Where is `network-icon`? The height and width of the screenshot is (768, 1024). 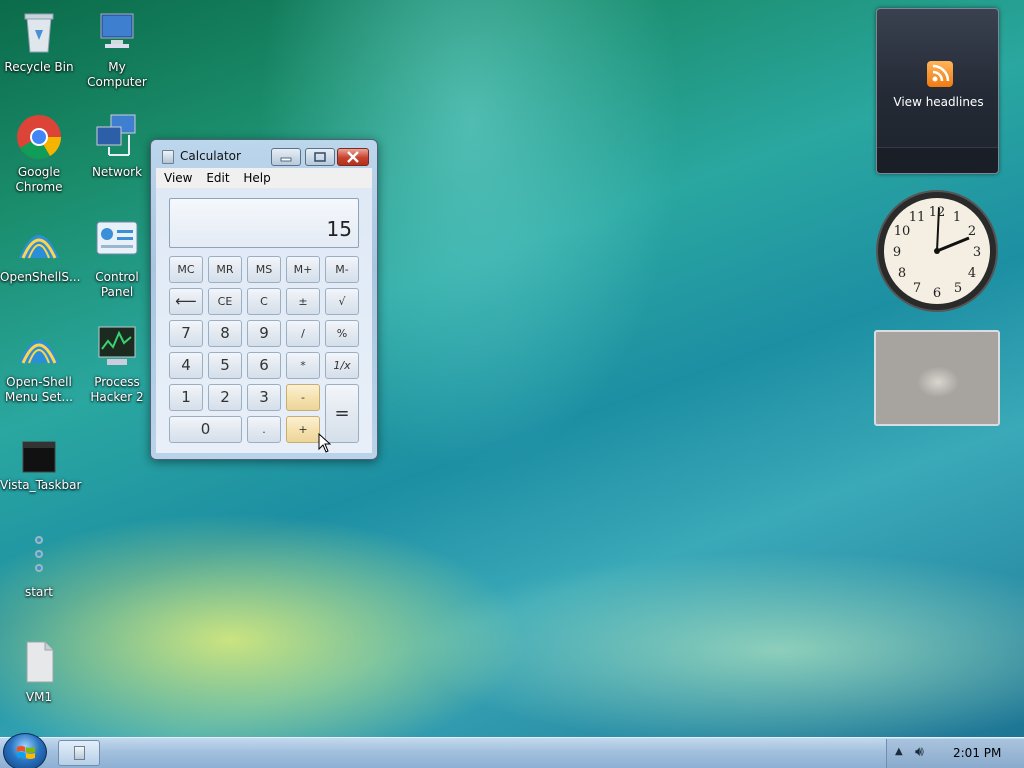 network-icon is located at coordinates (117, 137).